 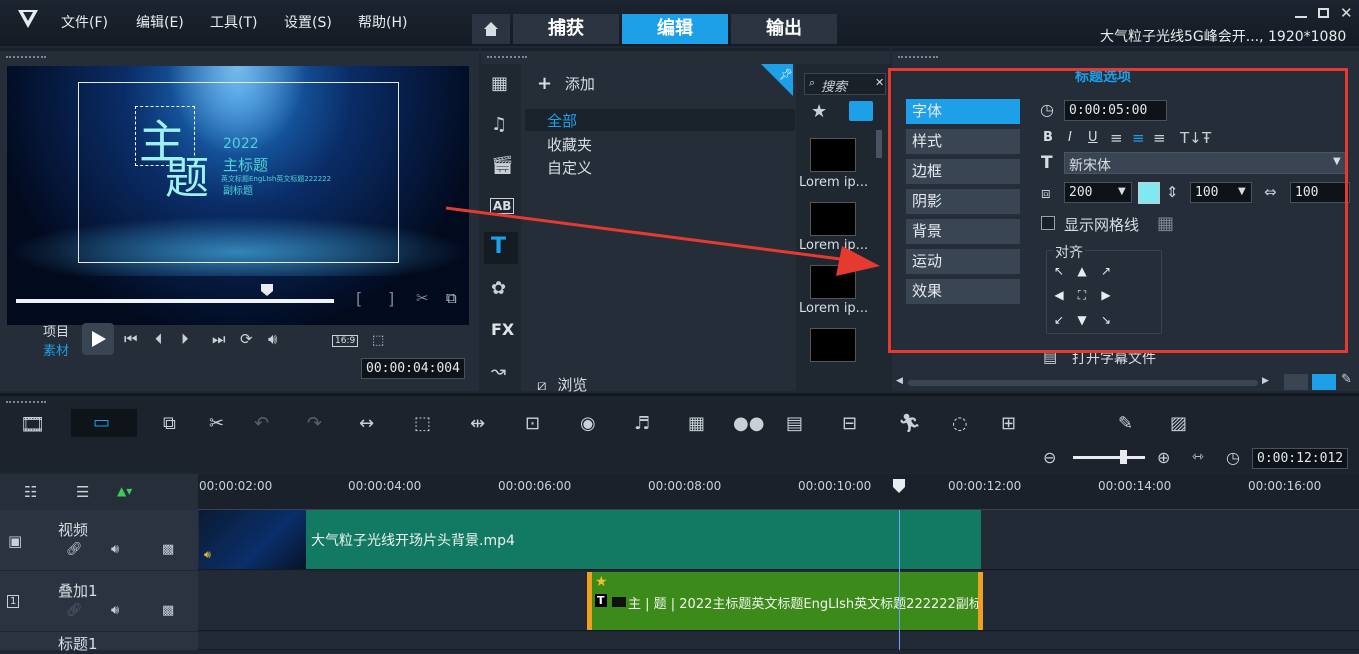 What do you see at coordinates (160, 22) in the screenshot?
I see `menu-edit: 编辑(E)` at bounding box center [160, 22].